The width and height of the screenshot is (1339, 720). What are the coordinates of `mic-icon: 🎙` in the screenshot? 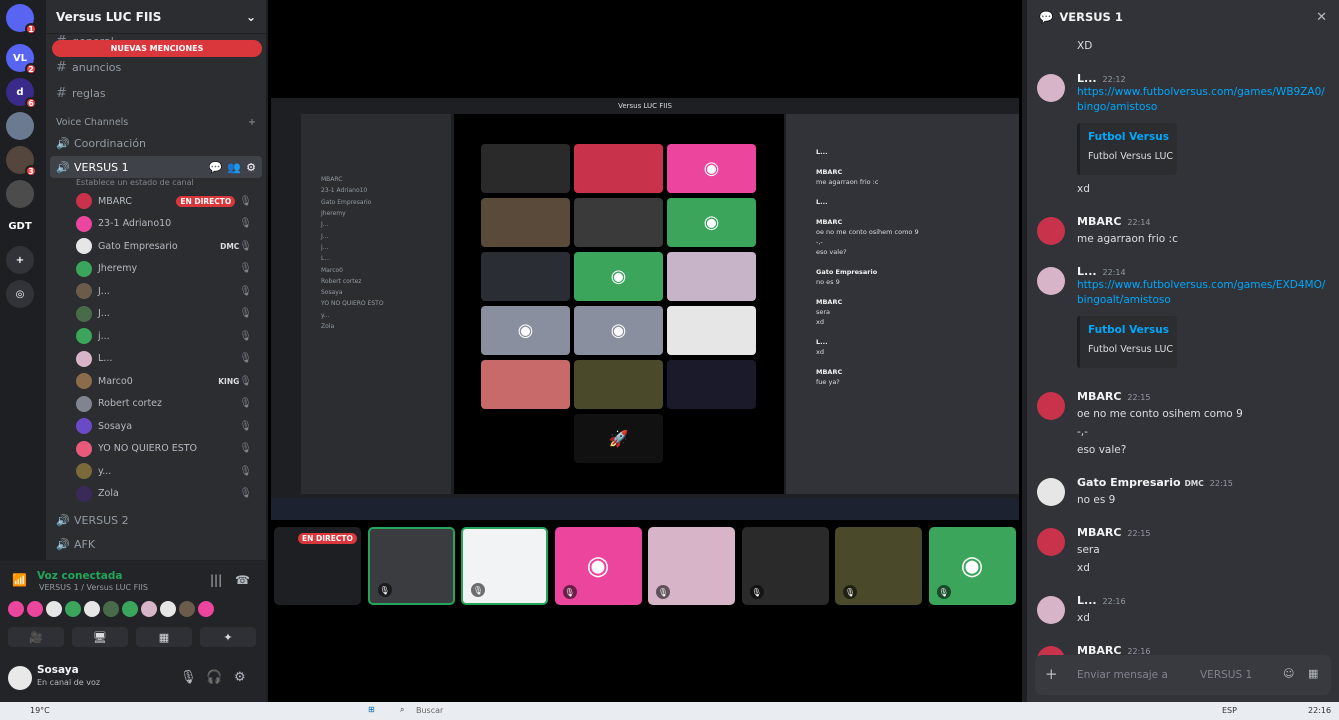 It's located at (188, 677).